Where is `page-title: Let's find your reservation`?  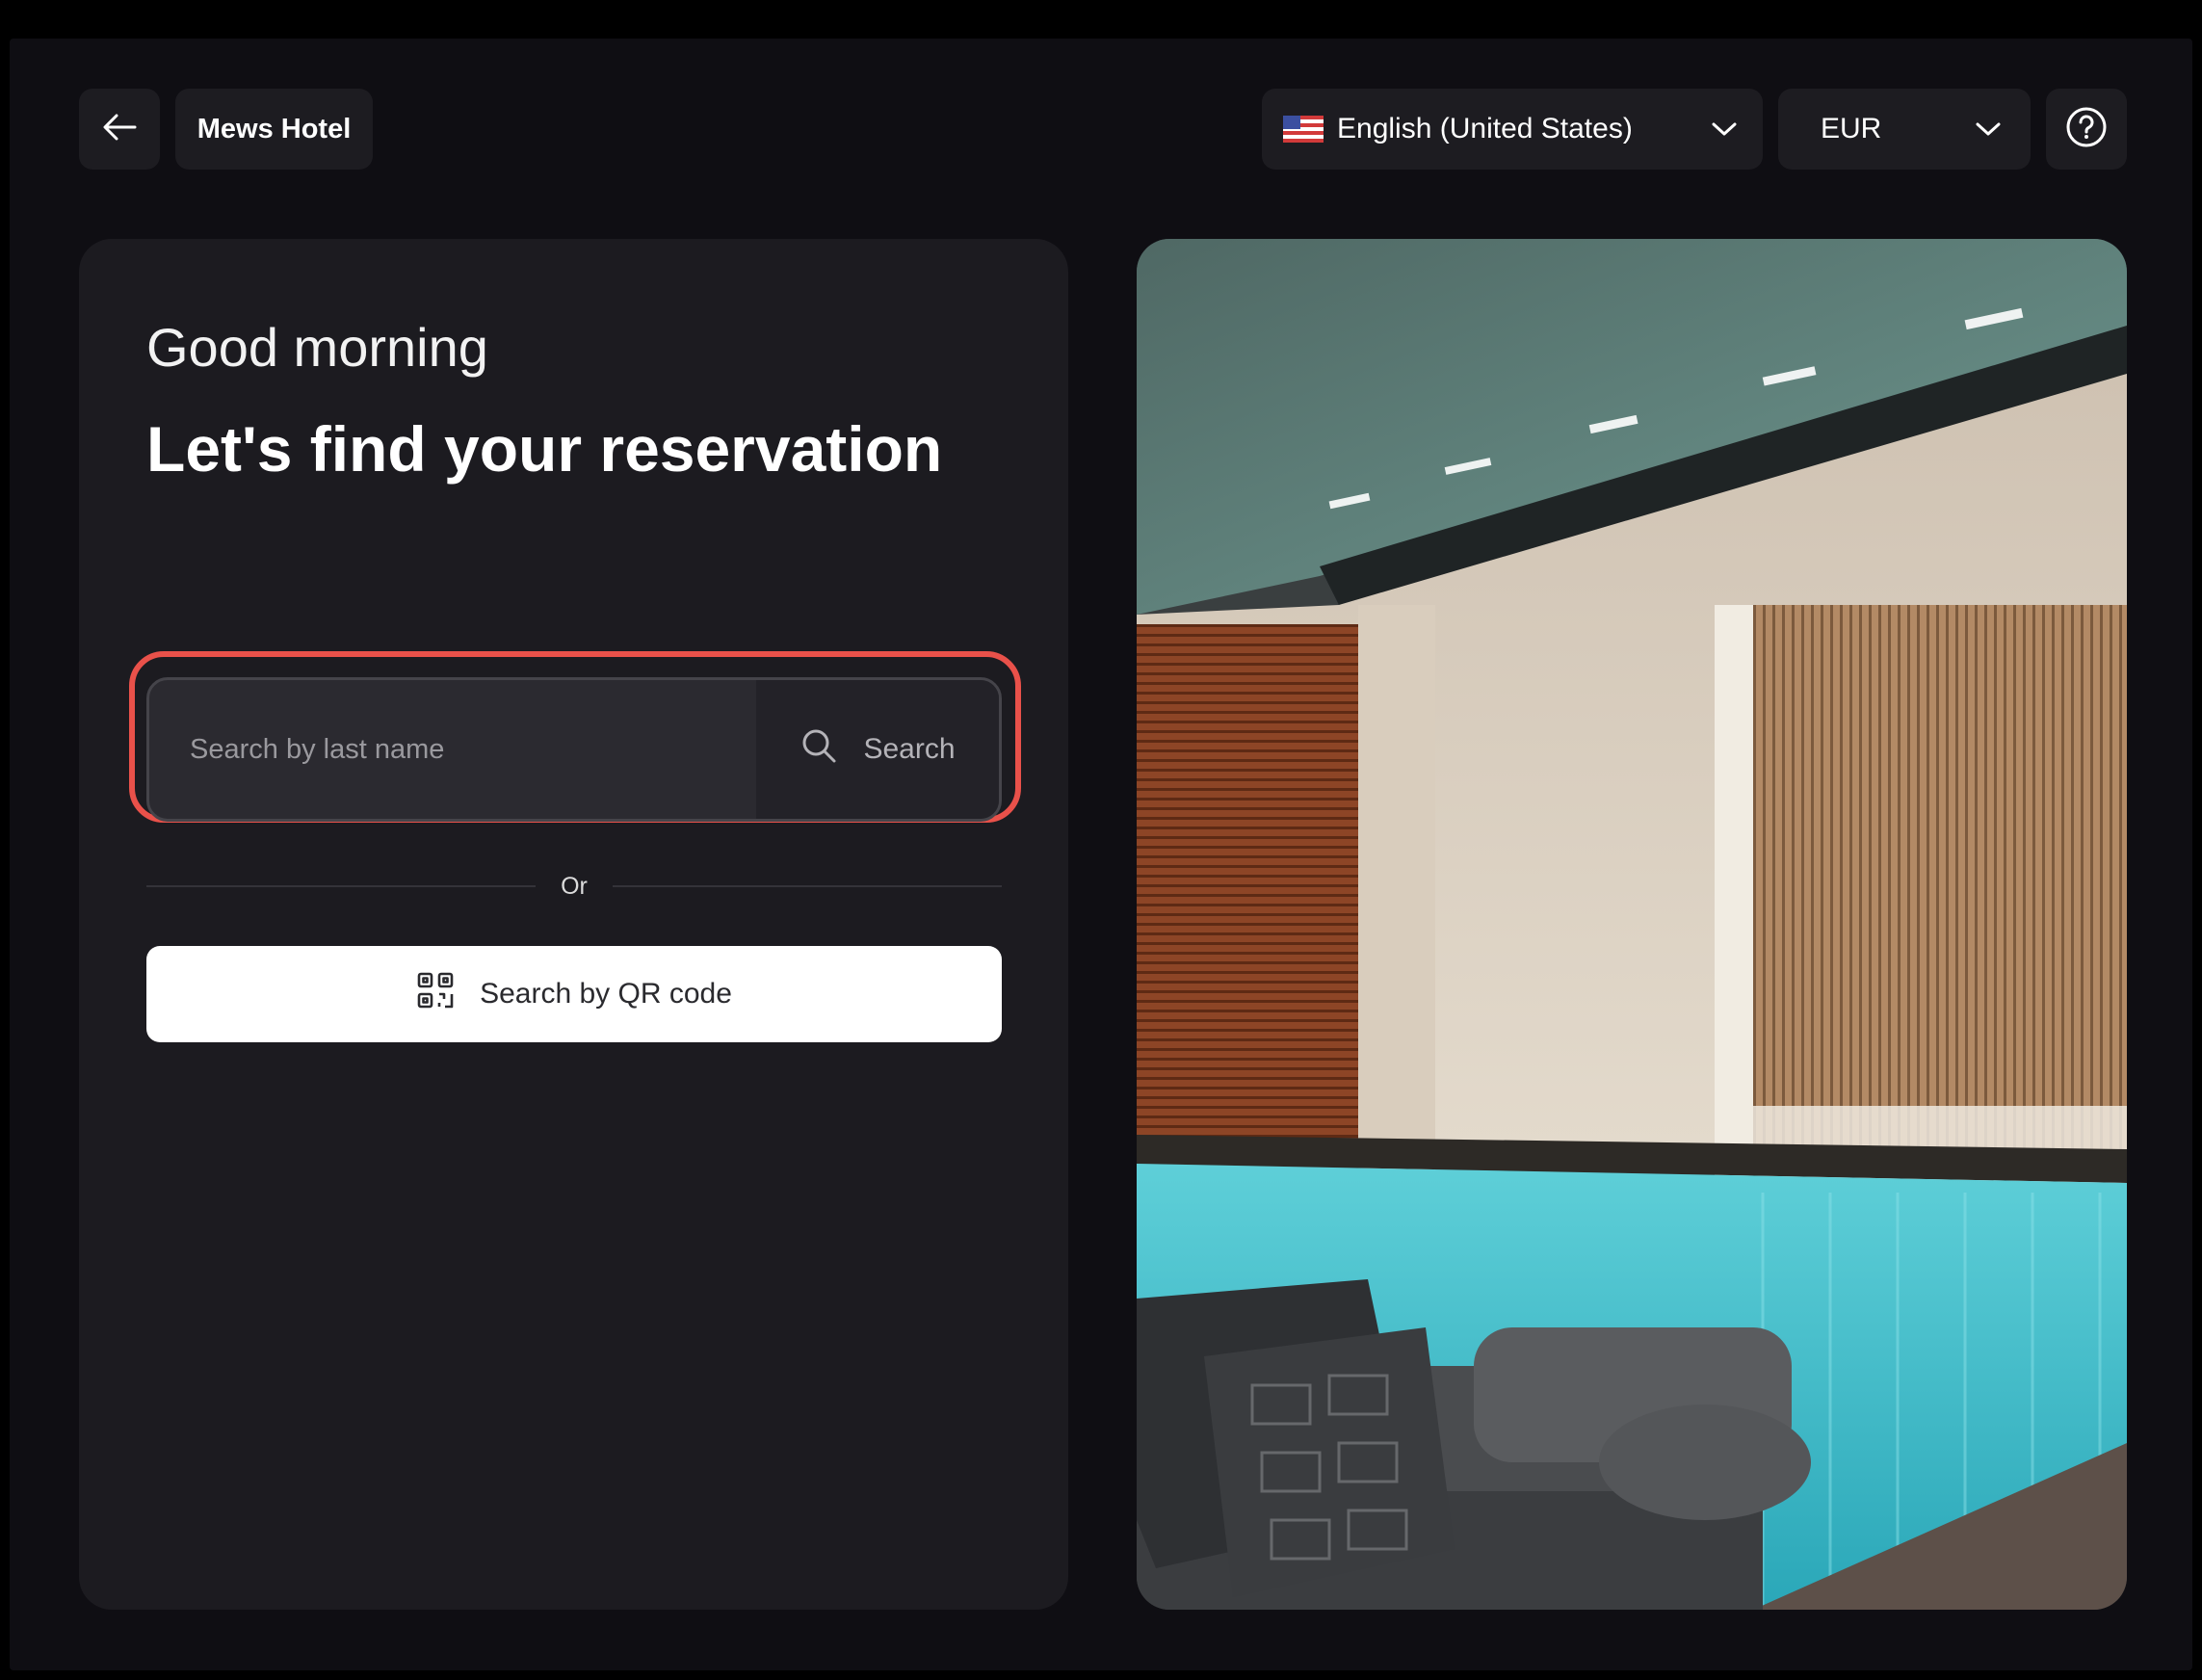
page-title: Let's find your reservation is located at coordinates (544, 449).